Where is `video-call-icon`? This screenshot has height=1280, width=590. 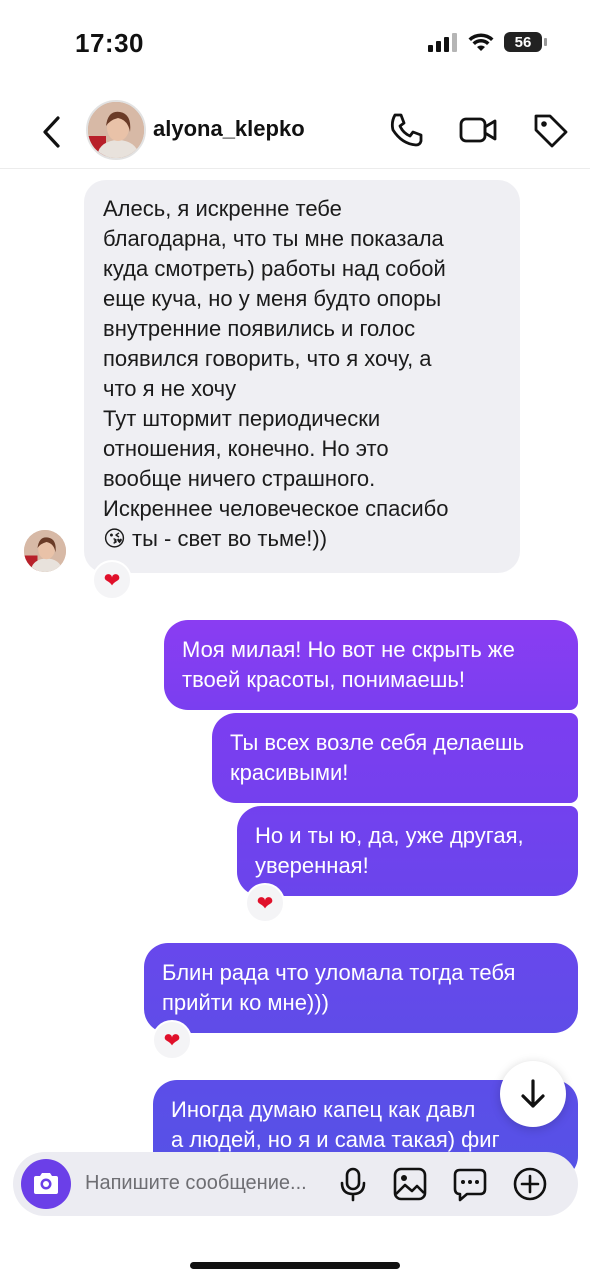
video-call-icon is located at coordinates (478, 130).